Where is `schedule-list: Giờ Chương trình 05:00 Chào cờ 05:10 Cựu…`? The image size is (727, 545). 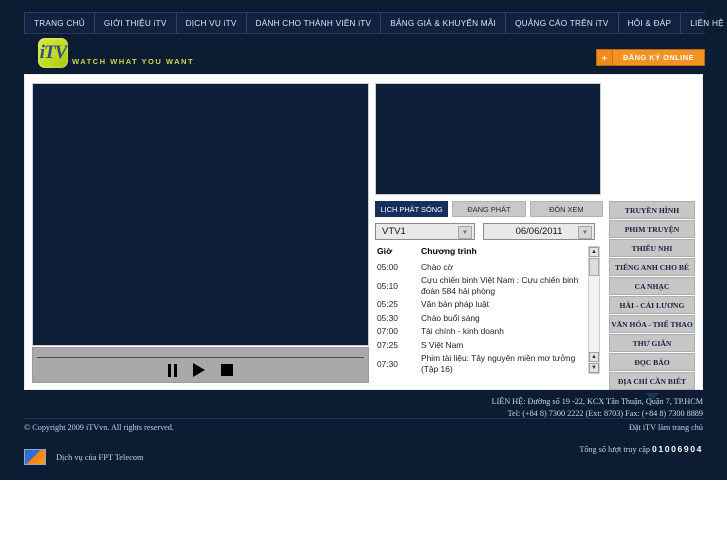
schedule-list: Giờ Chương trình 05:00 Chào cờ 05:10 Cựu… is located at coordinates (481, 310).